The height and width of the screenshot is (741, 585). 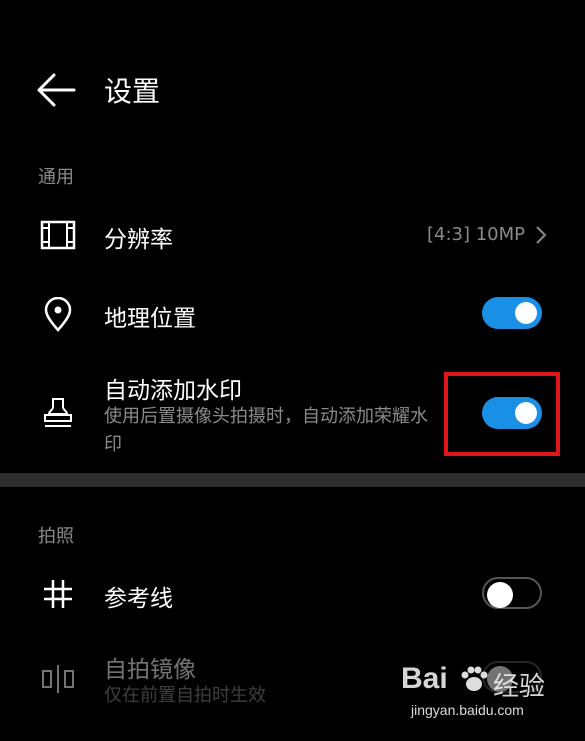 What do you see at coordinates (173, 391) in the screenshot?
I see `watermark-label: 自动添加水印` at bounding box center [173, 391].